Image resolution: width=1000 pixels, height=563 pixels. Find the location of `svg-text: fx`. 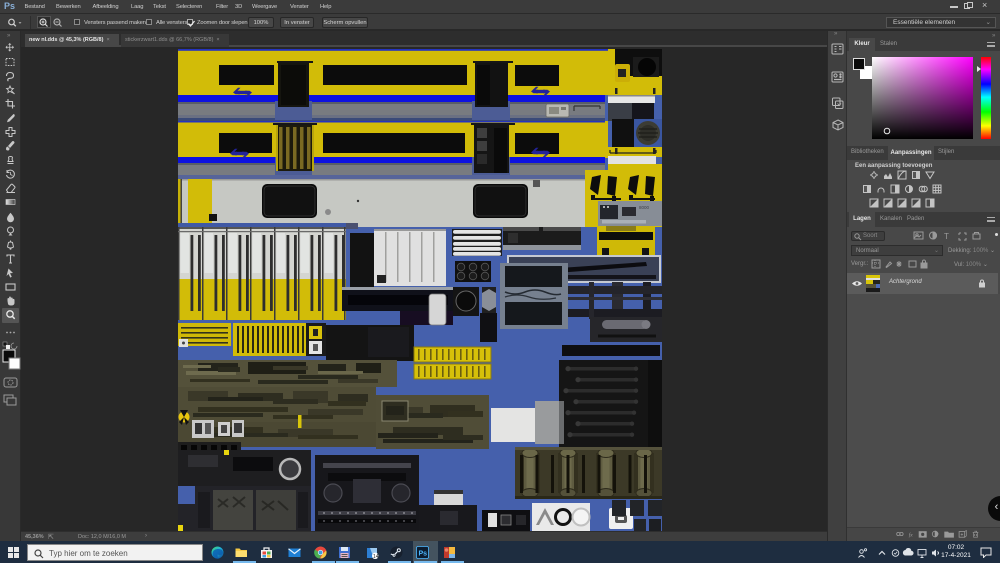

svg-text: fx is located at coordinates (911, 534).